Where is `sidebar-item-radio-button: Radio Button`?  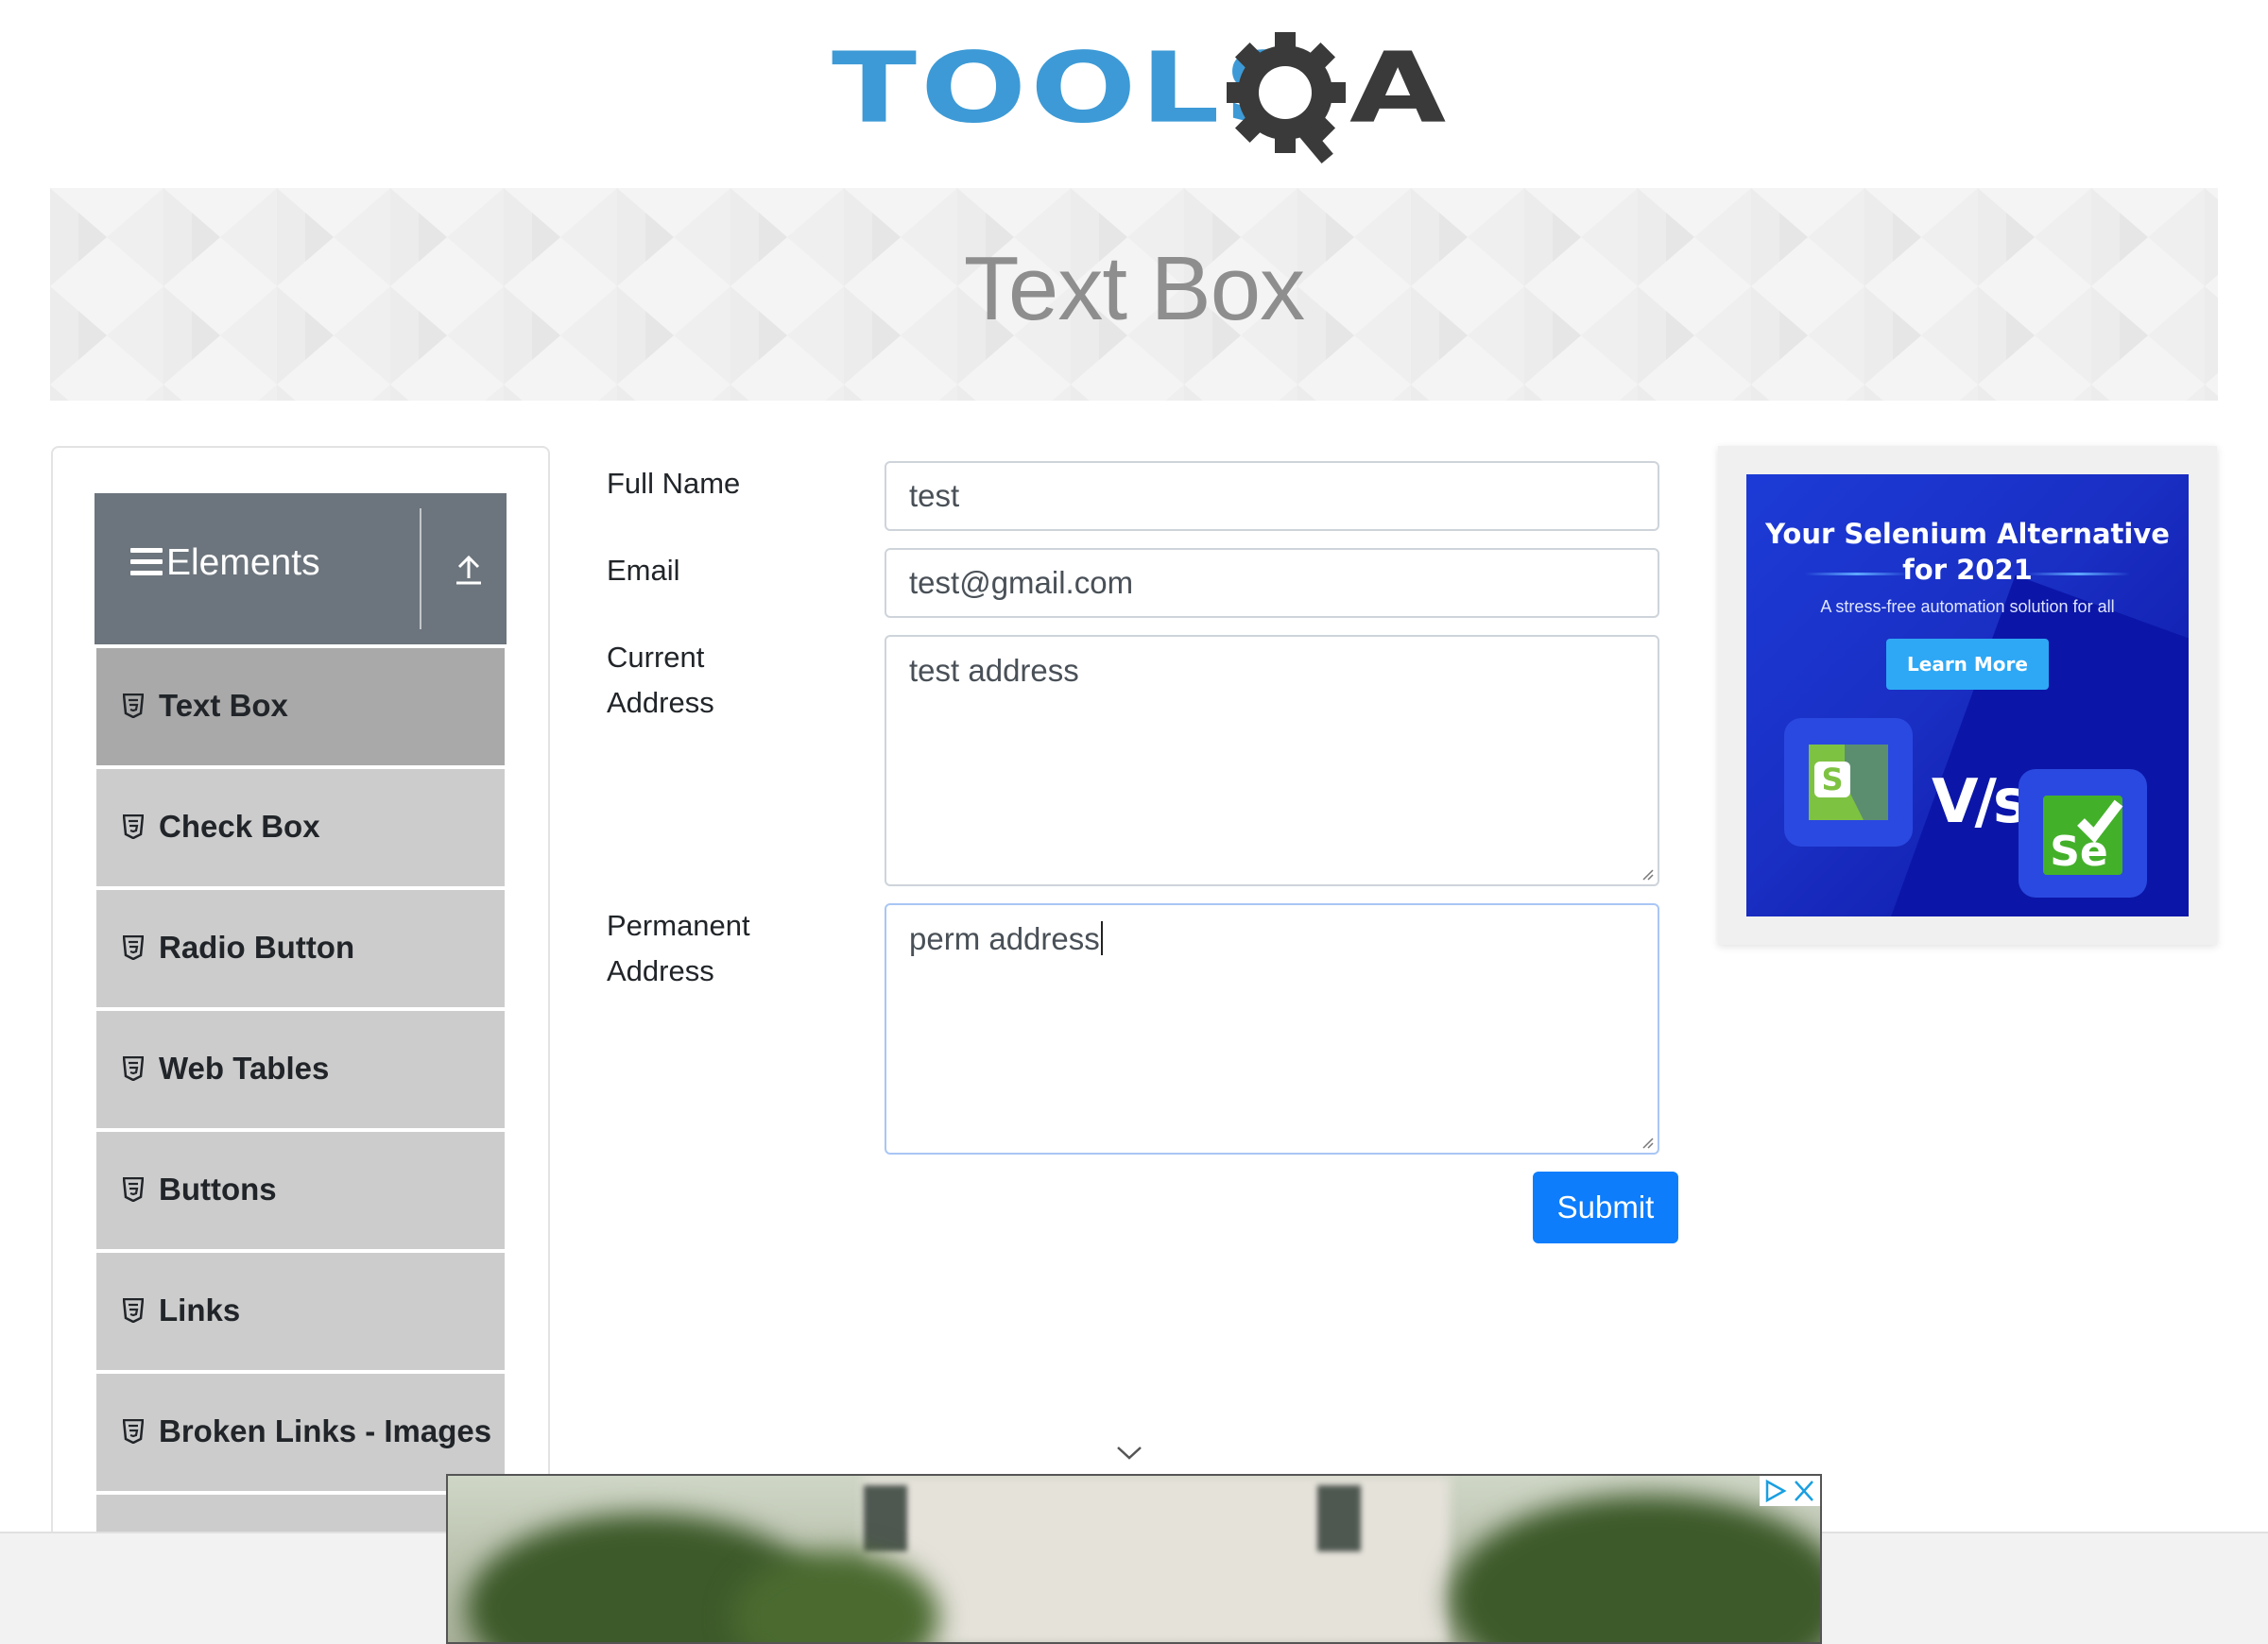 sidebar-item-radio-button: Radio Button is located at coordinates (300, 948).